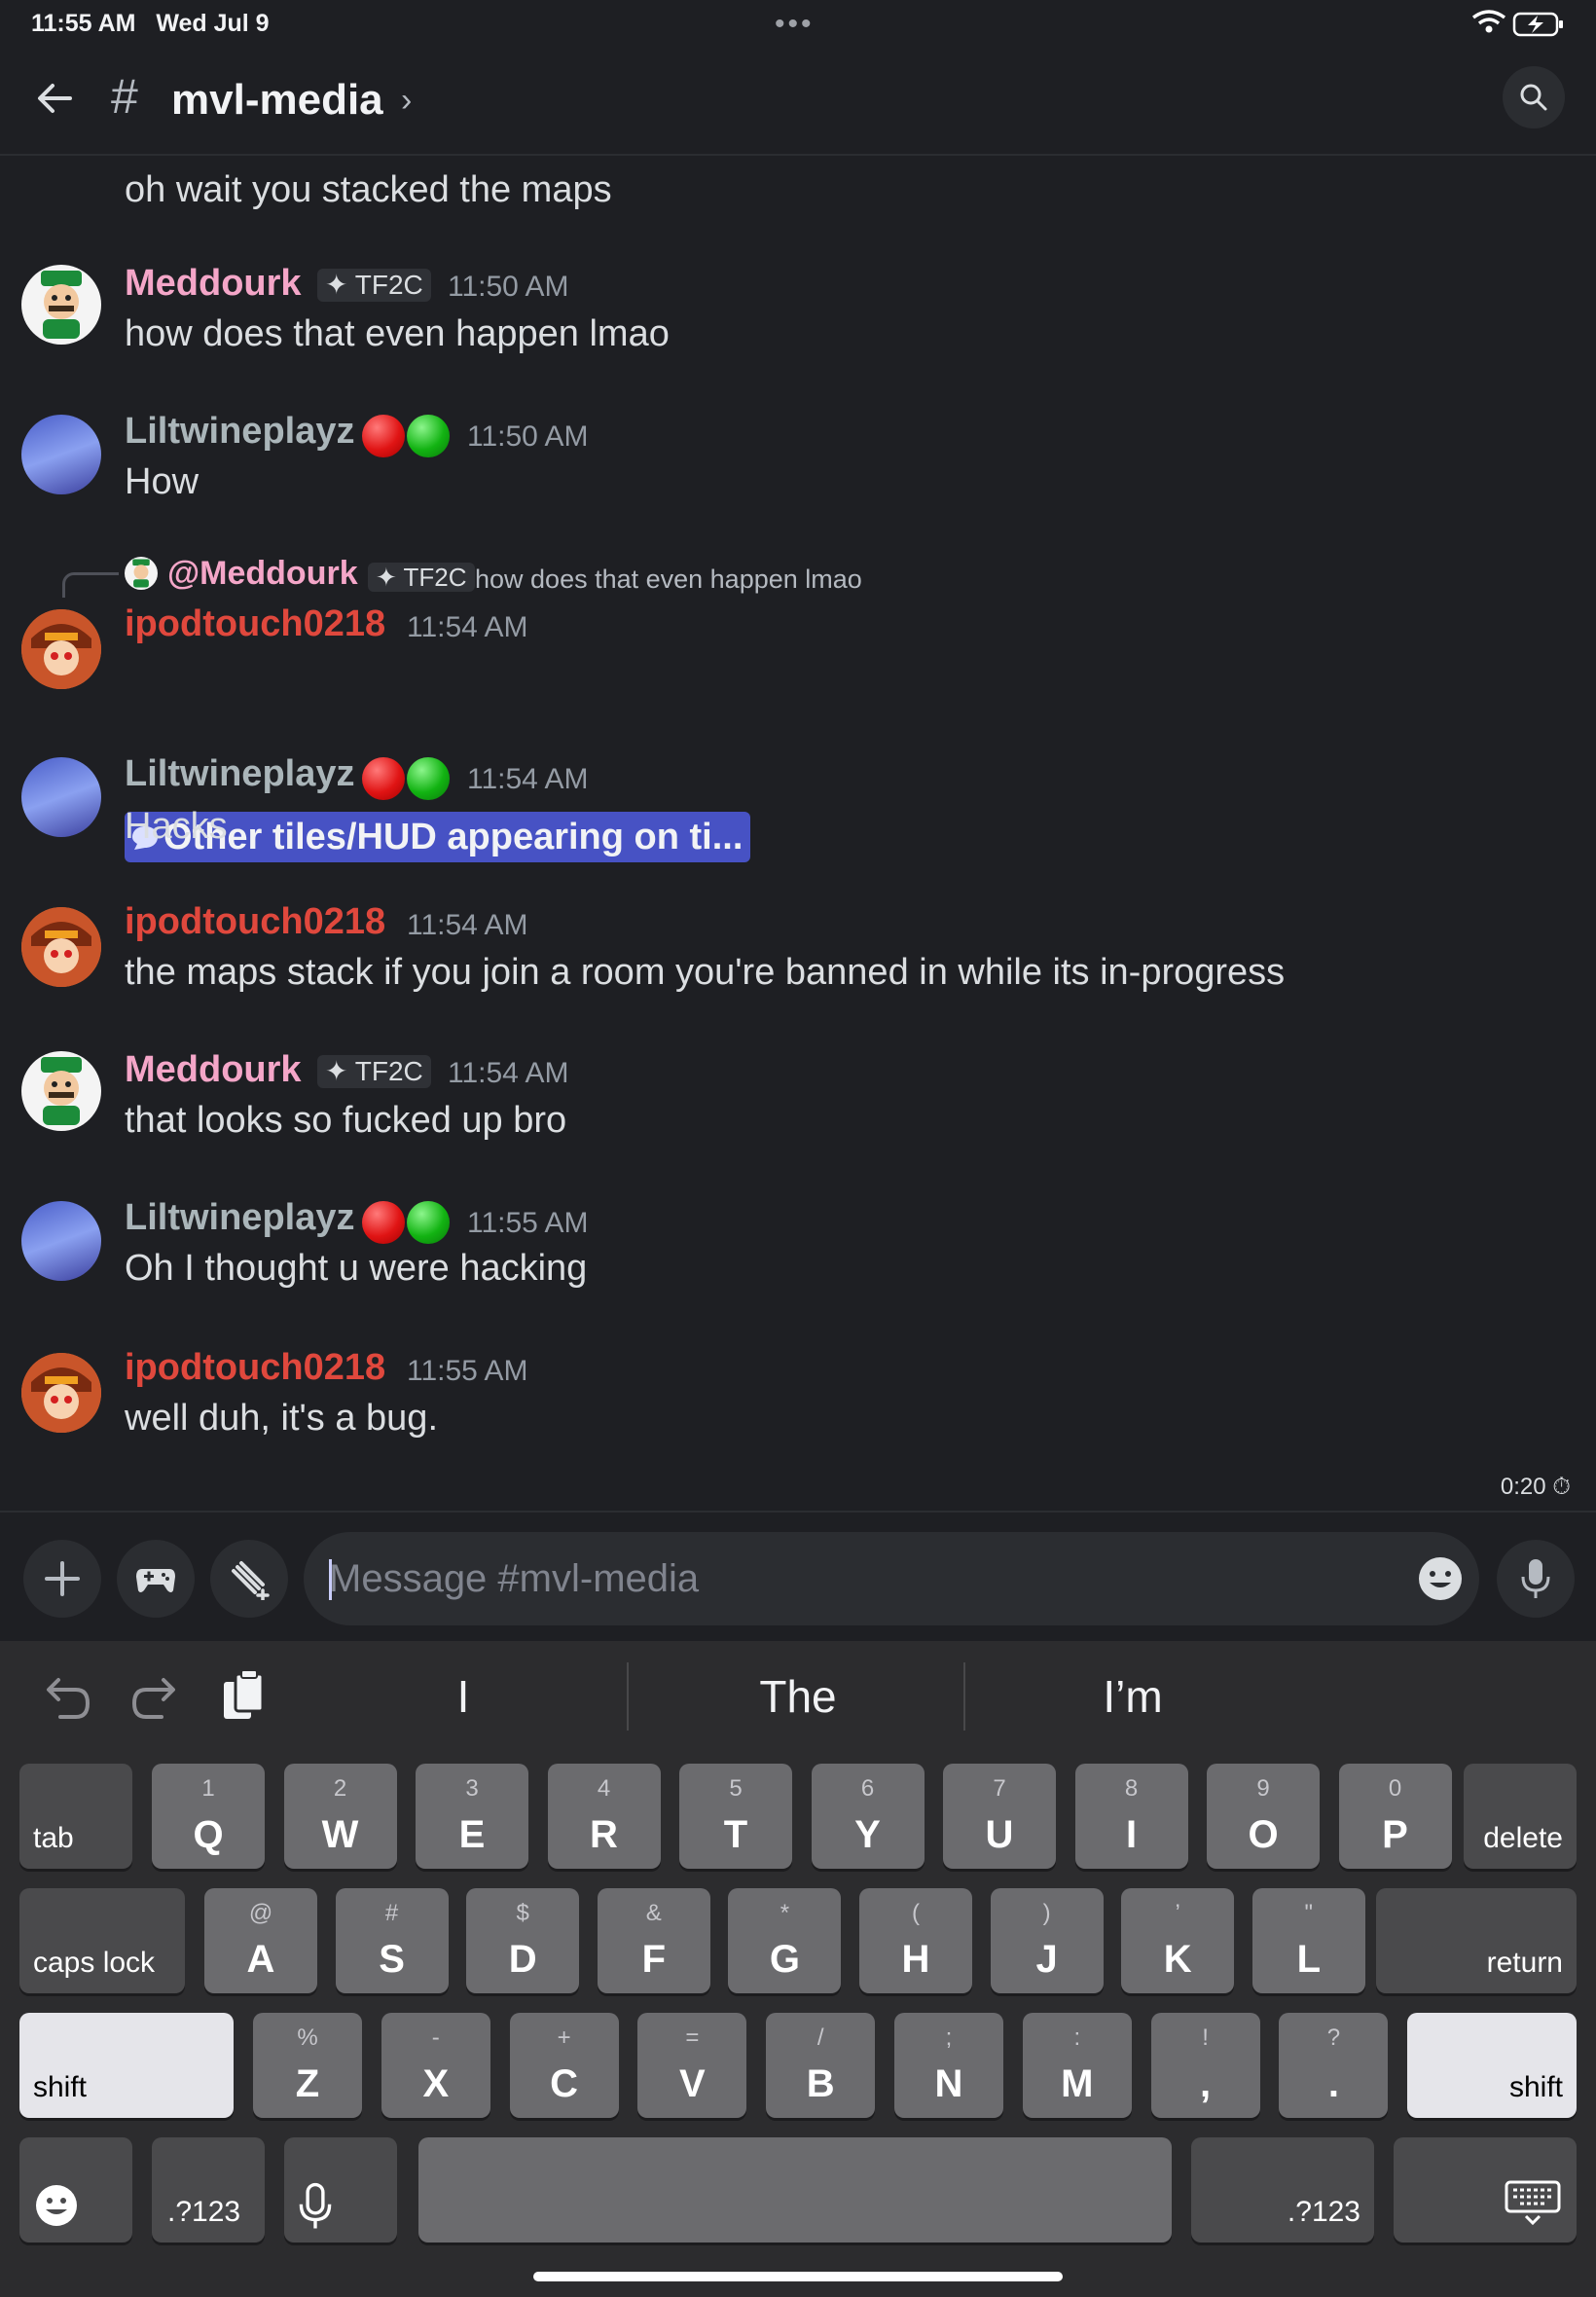 The width and height of the screenshot is (1596, 2297). Describe the element at coordinates (66, 1697) in the screenshot. I see `undo-icon` at that location.